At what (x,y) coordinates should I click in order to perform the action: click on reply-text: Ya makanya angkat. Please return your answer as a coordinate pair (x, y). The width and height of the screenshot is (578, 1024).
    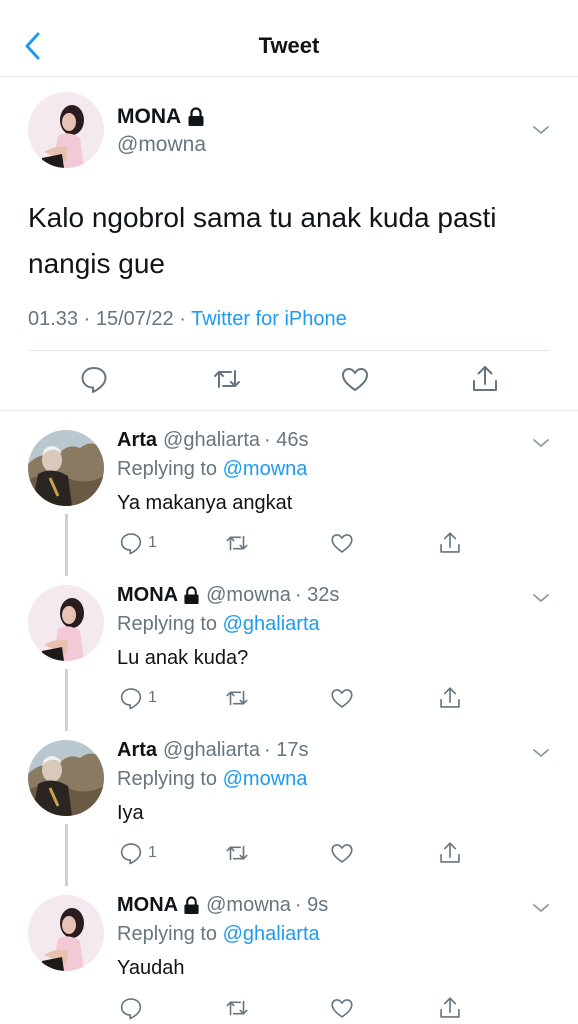
    Looking at the image, I should click on (205, 503).